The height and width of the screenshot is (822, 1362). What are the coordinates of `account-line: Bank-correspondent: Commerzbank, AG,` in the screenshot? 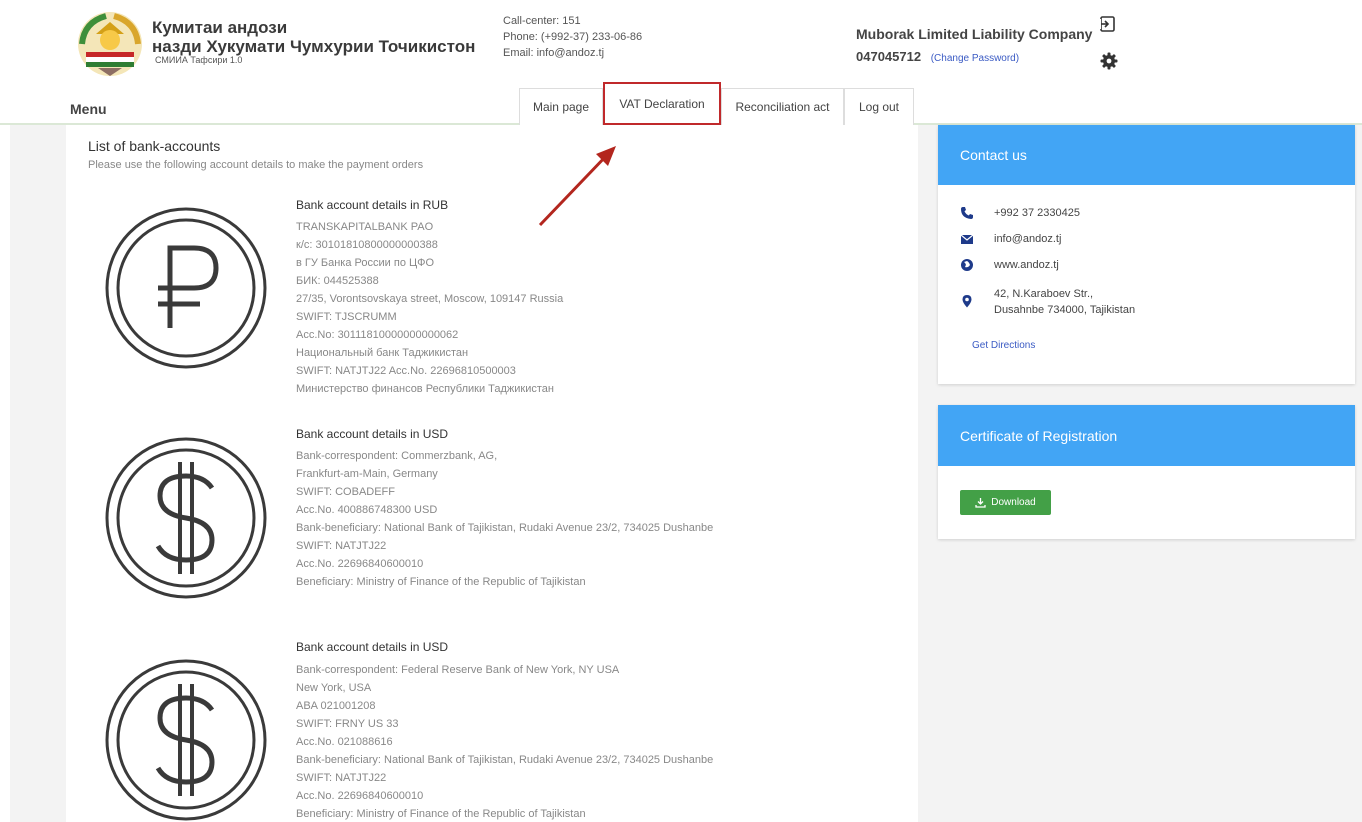 It's located at (397, 456).